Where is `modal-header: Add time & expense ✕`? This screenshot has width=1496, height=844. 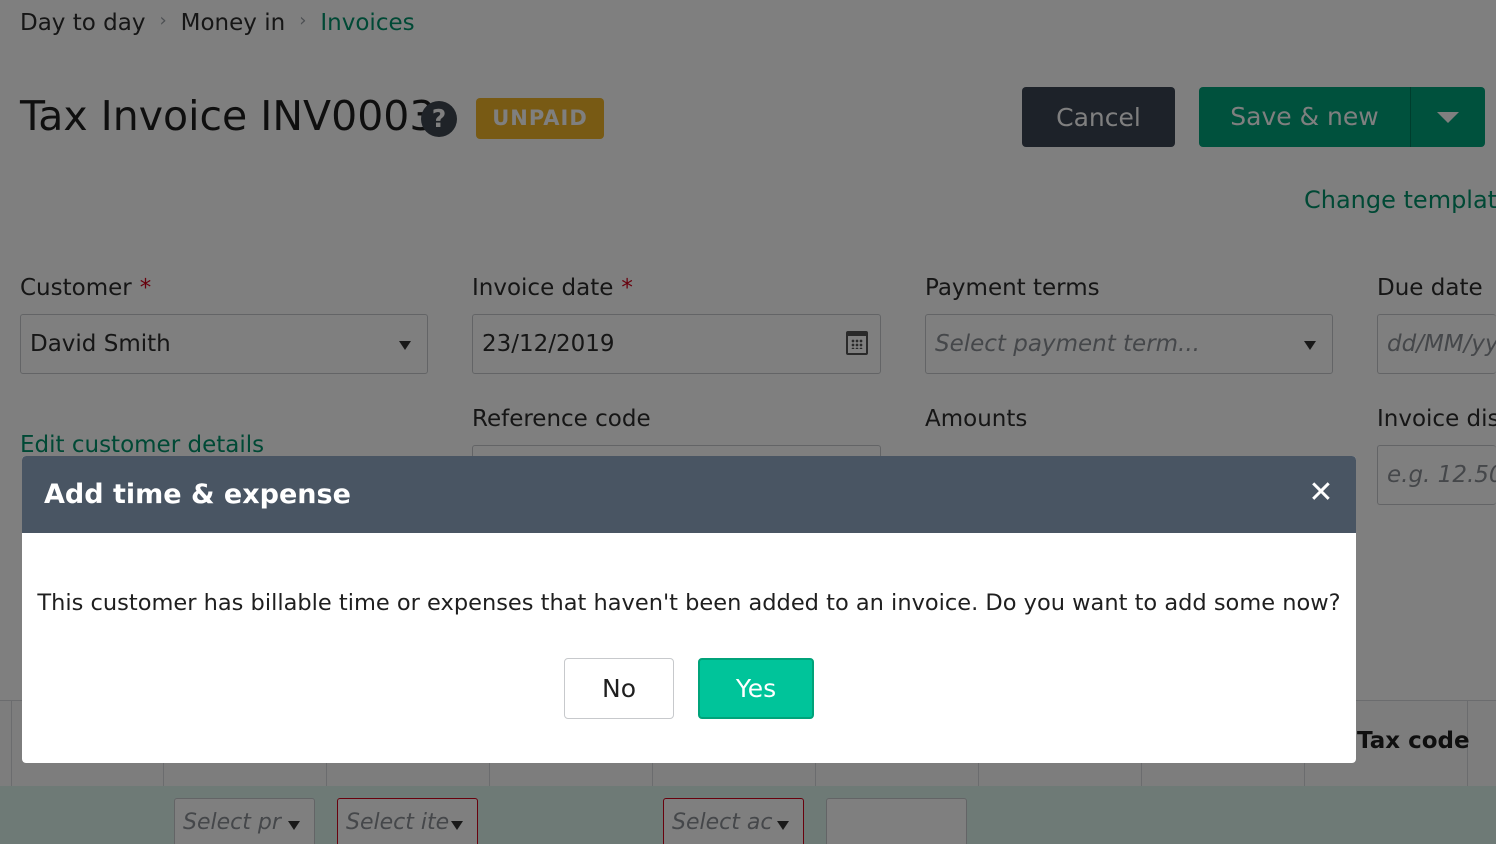 modal-header: Add time & expense ✕ is located at coordinates (689, 494).